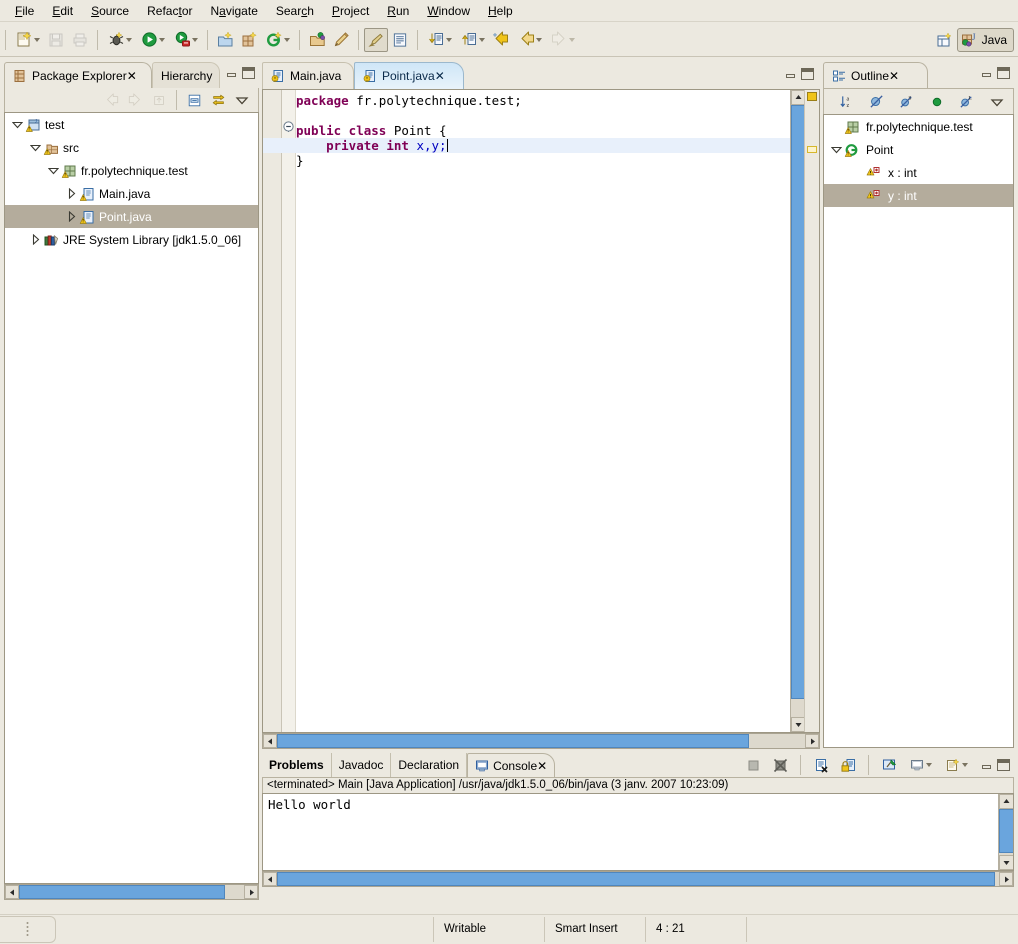  I want to click on editor-overview-ruler, so click(811, 411).